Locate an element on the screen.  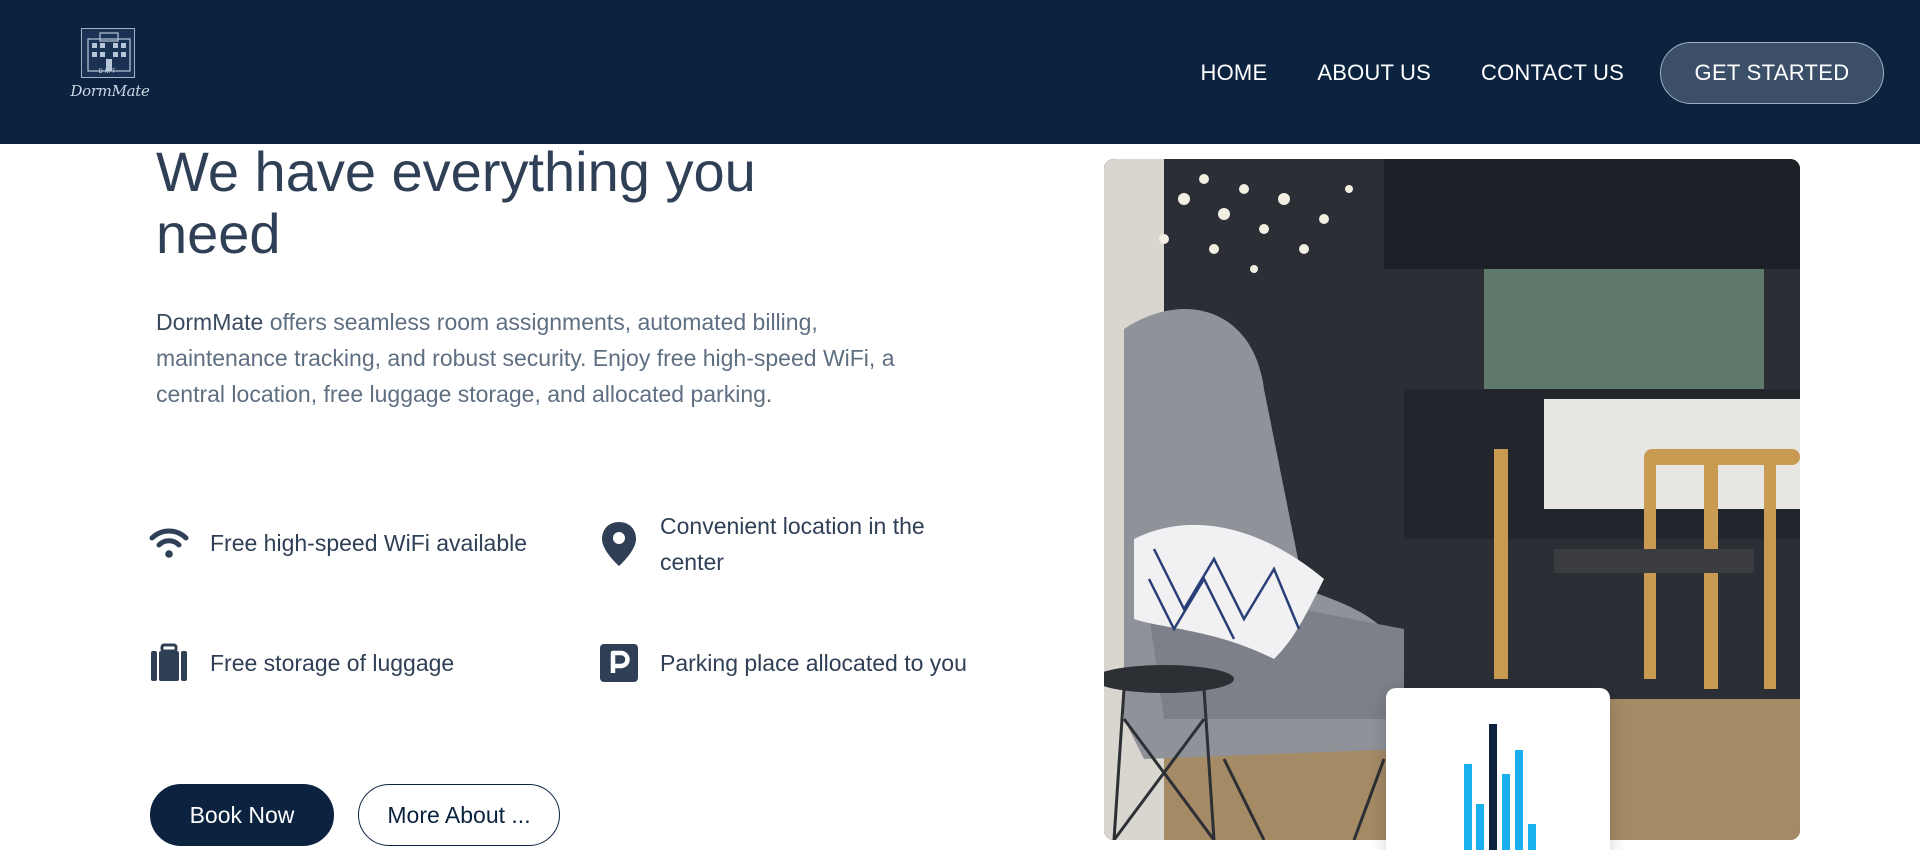
get-started-button: GET STARTED is located at coordinates (1772, 73).